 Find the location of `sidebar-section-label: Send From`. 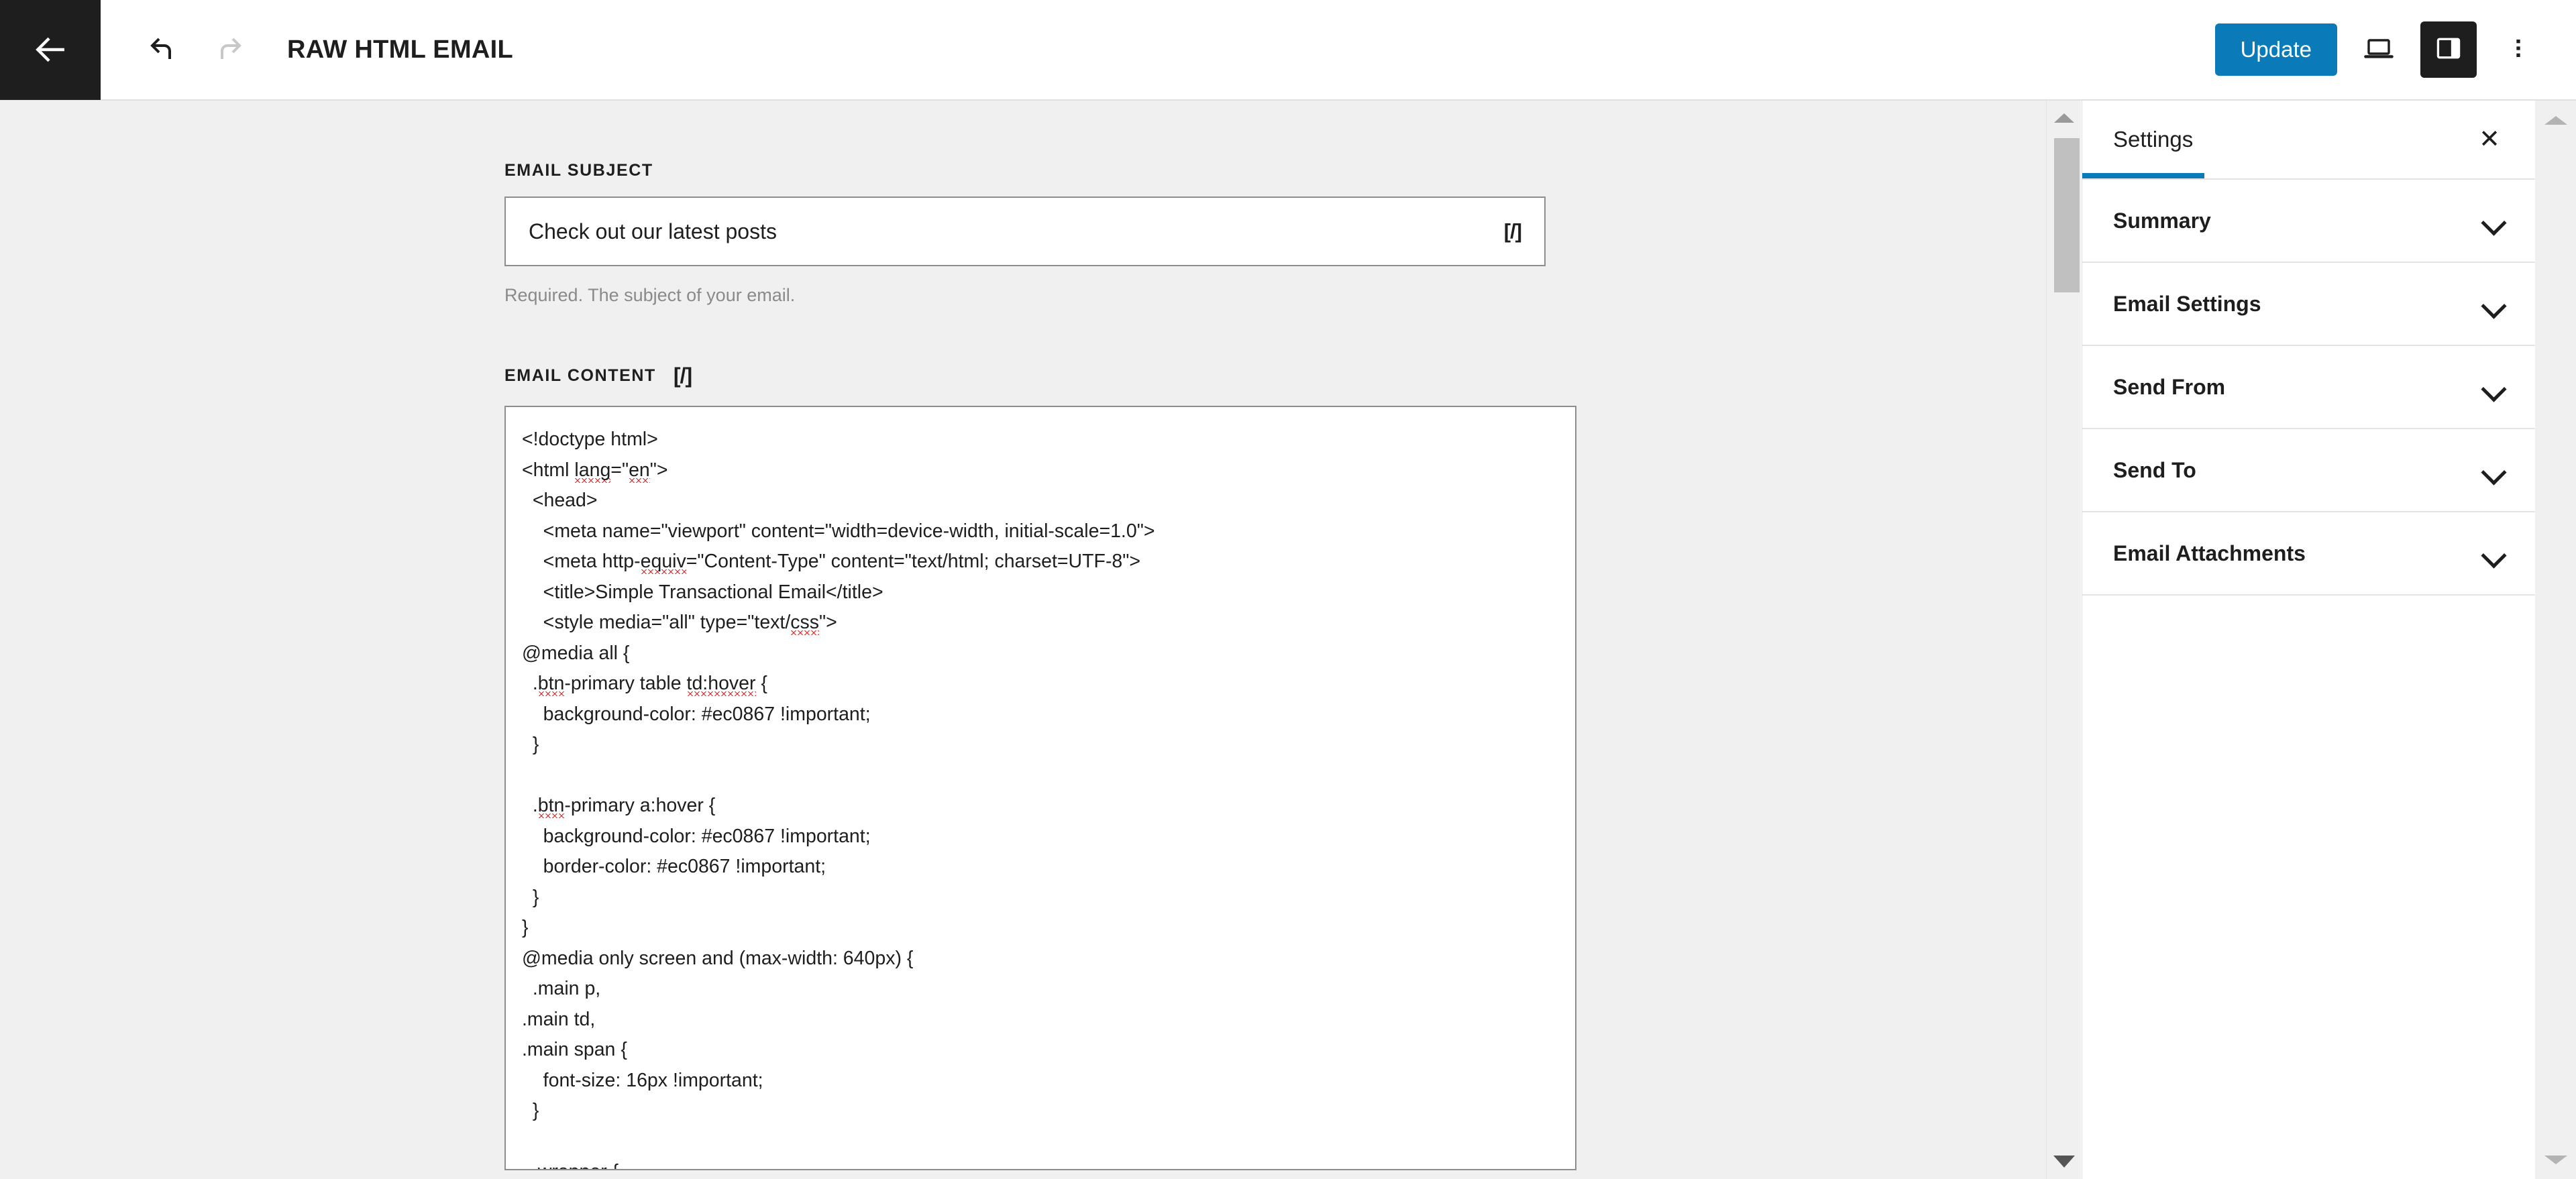

sidebar-section-label: Send From is located at coordinates (2169, 386).